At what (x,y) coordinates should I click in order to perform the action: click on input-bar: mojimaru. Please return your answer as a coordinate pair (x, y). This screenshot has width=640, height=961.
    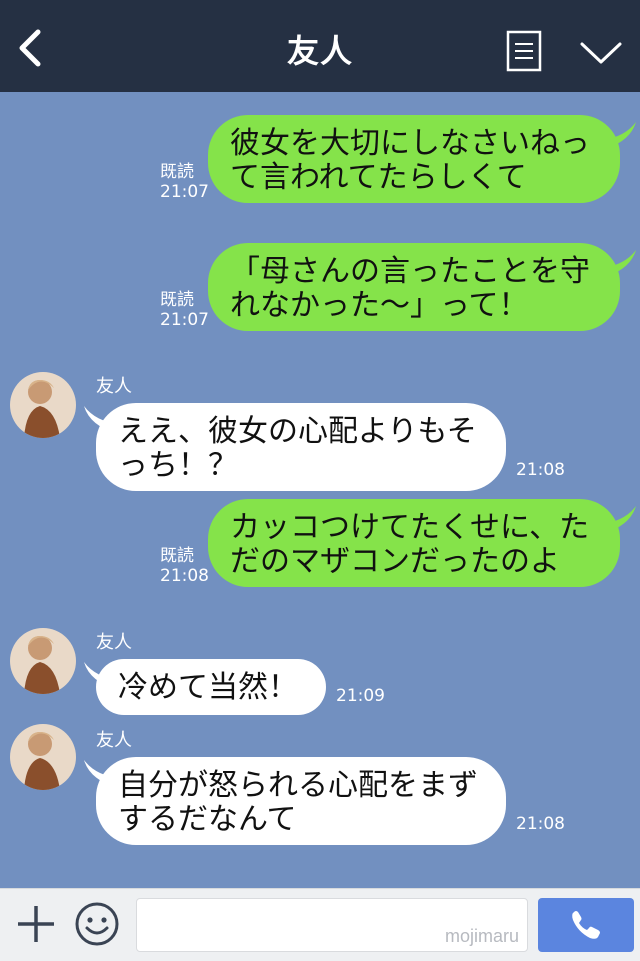
    Looking at the image, I should click on (320, 924).